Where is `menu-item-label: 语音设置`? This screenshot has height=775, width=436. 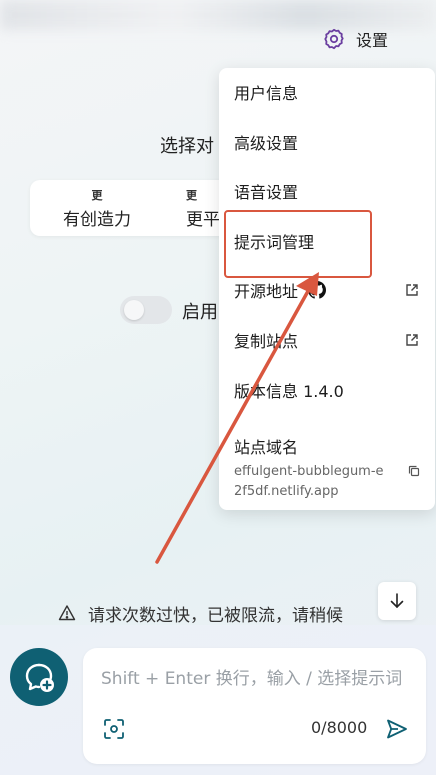 menu-item-label: 语音设置 is located at coordinates (266, 192).